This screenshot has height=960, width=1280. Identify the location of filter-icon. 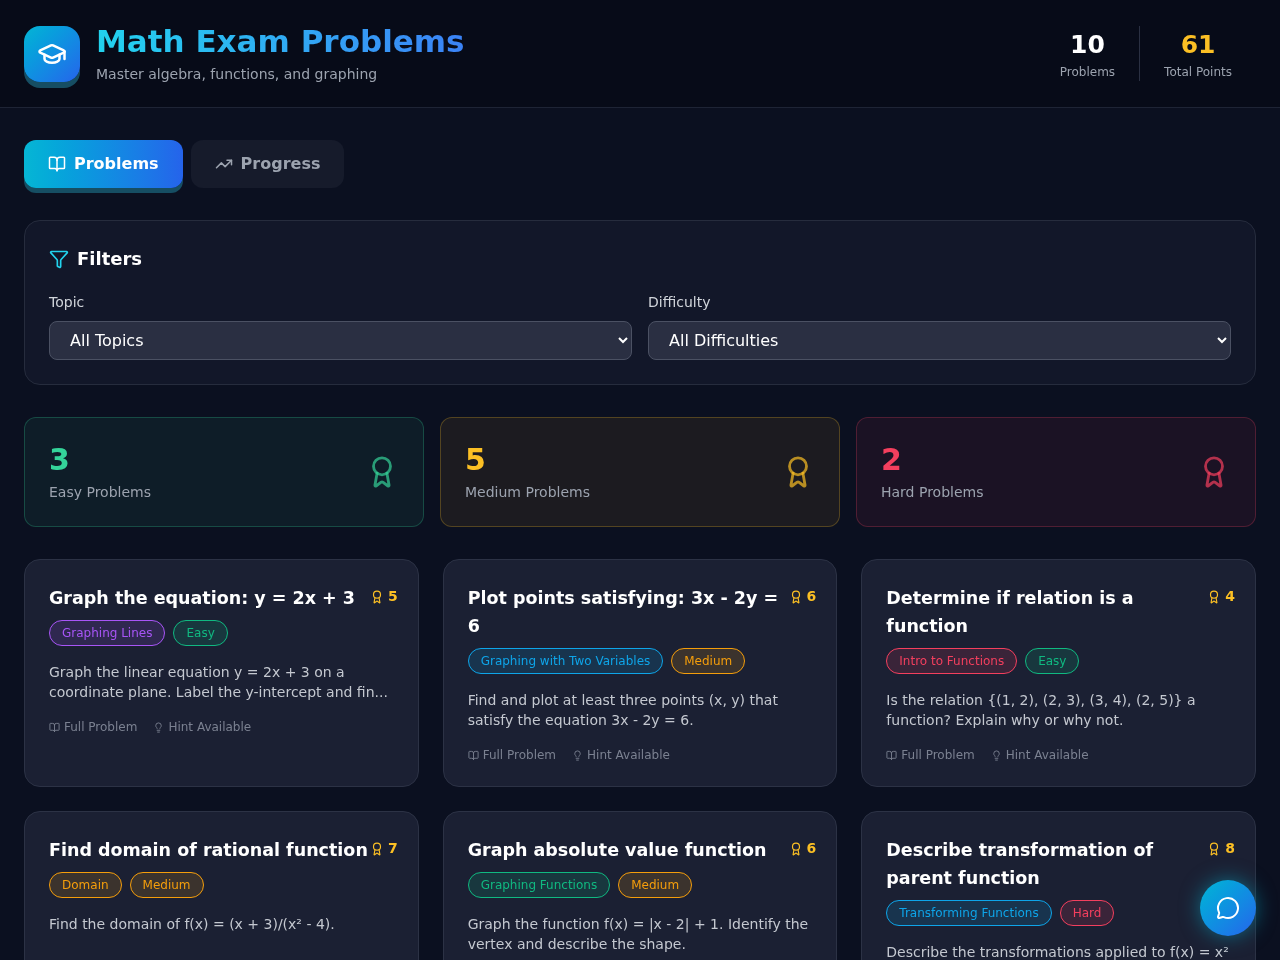
(59, 258).